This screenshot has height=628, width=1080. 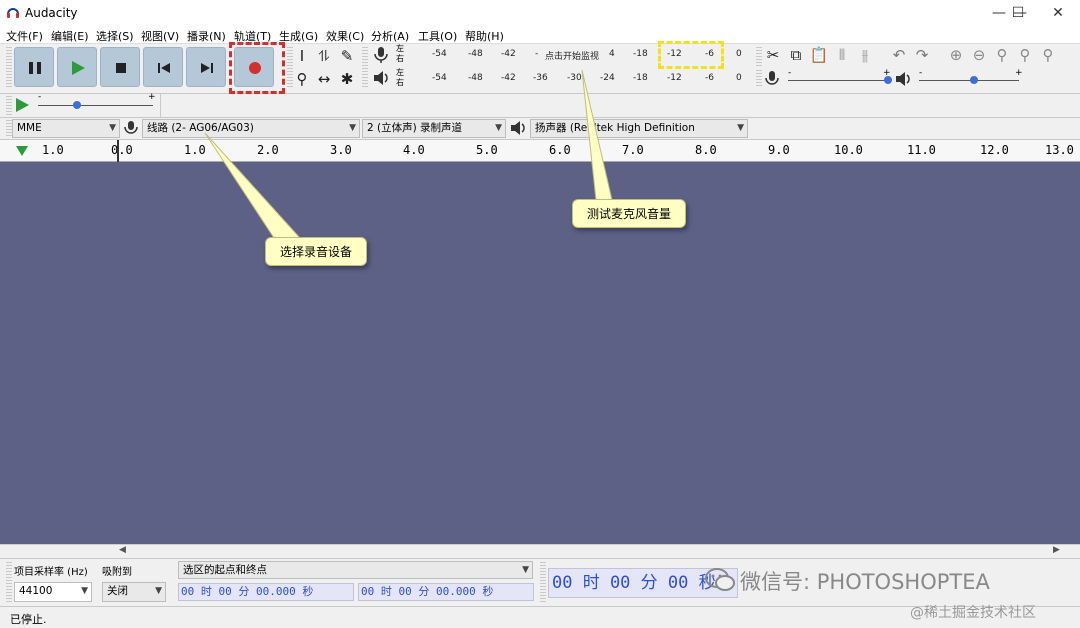 I want to click on selection-grip, so click(x=9, y=582).